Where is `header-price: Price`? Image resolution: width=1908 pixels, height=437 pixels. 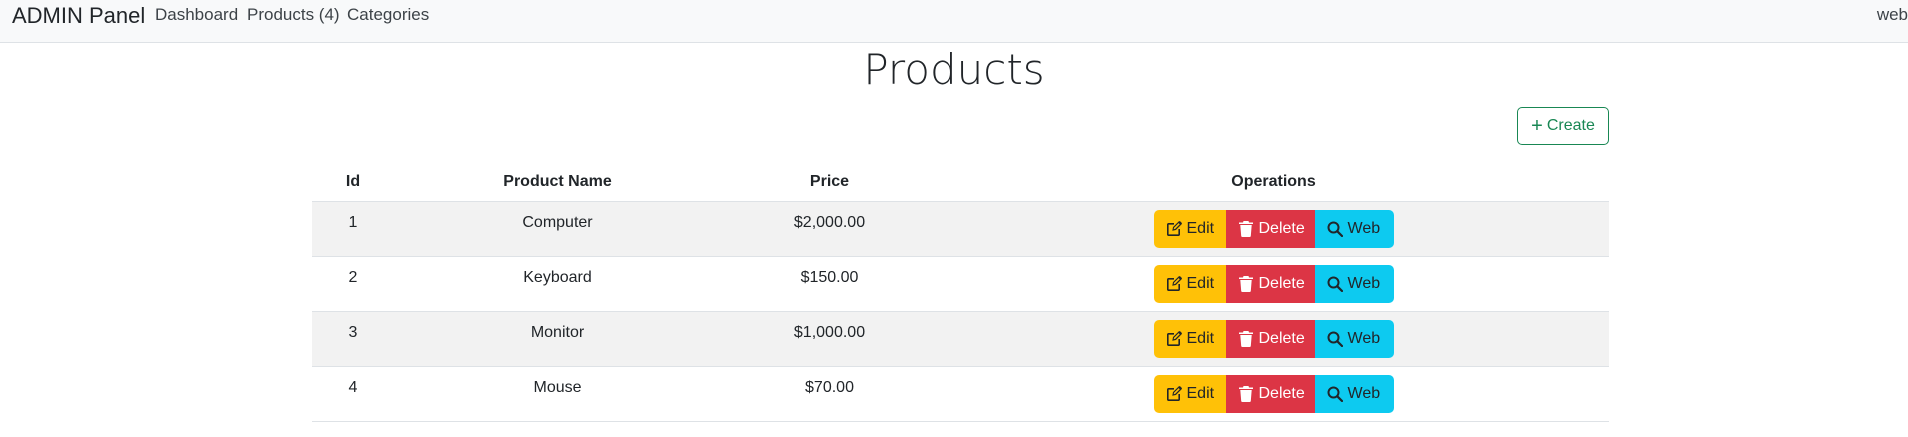 header-price: Price is located at coordinates (829, 181).